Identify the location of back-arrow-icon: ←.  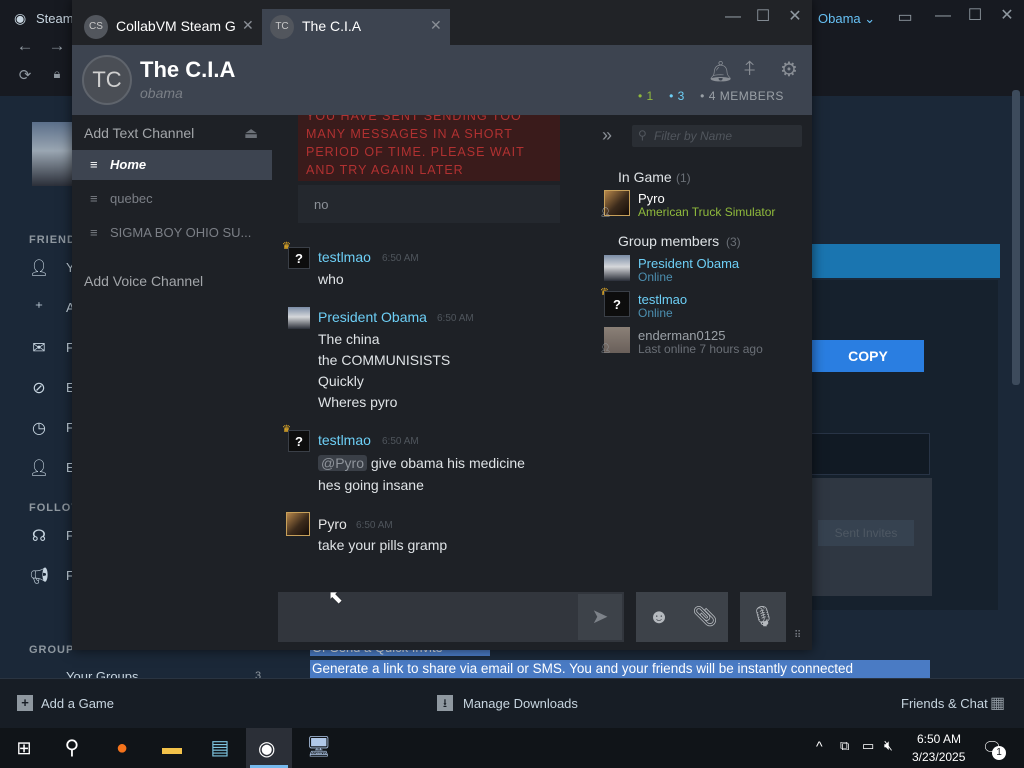
(25, 46).